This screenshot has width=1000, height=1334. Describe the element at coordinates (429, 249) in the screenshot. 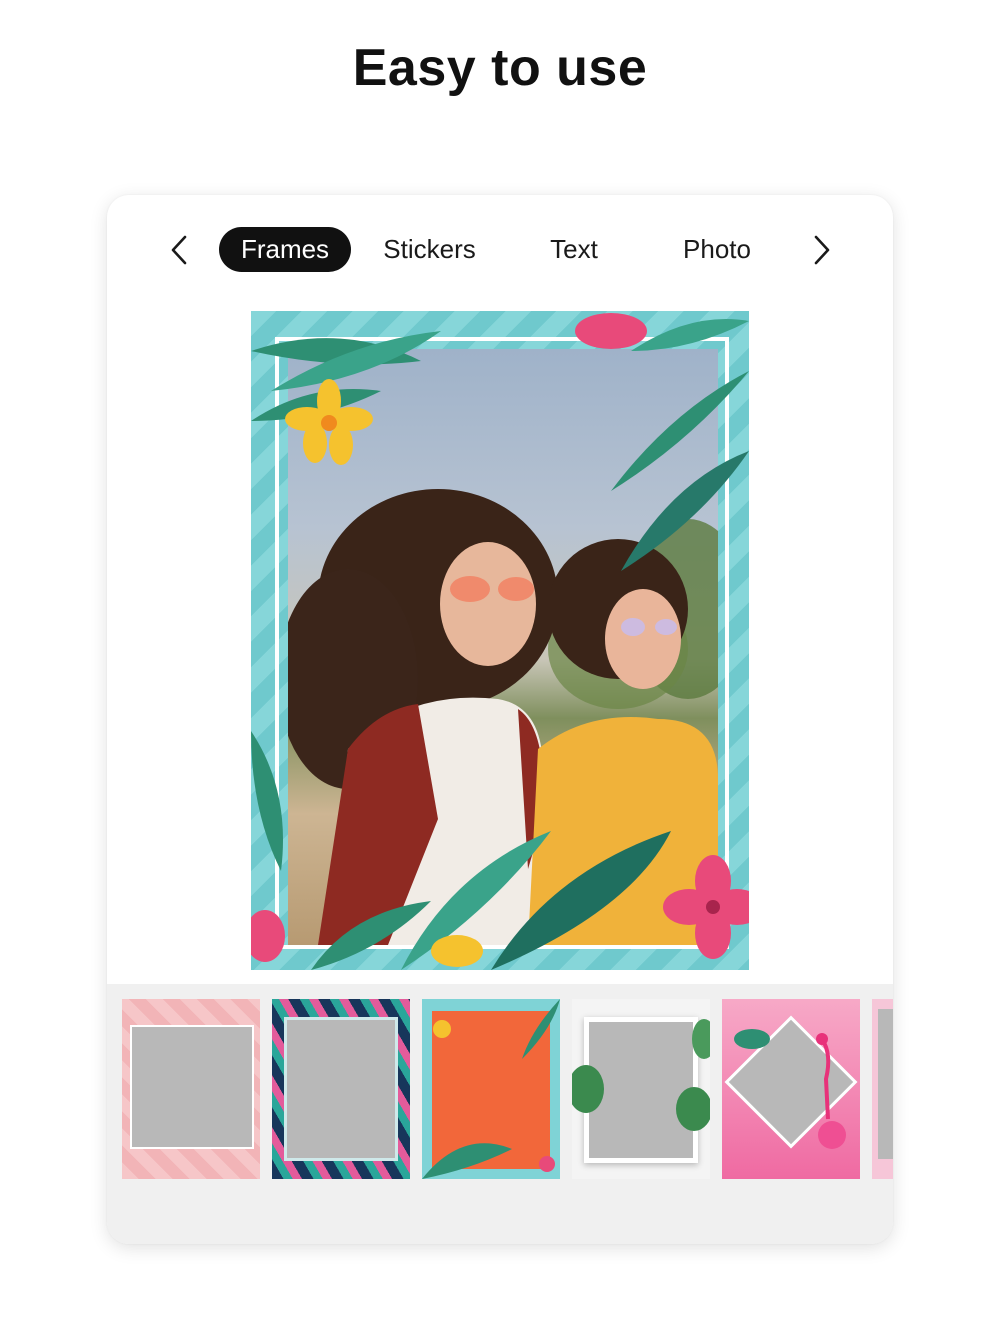

I see `tab-stickers: Stickers` at that location.